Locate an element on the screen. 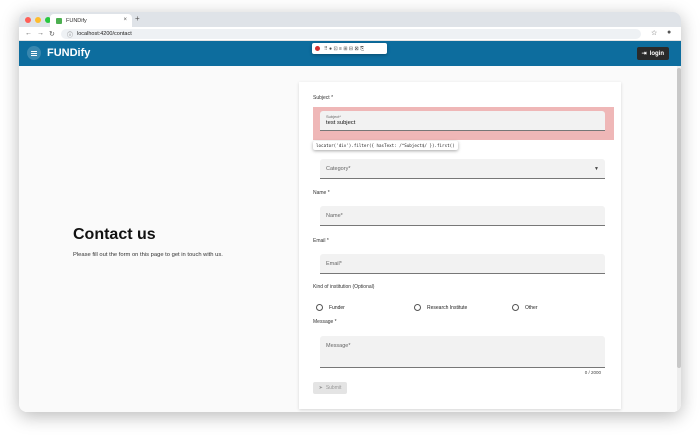 The image size is (700, 438). login-icon: ⇥ is located at coordinates (644, 54).